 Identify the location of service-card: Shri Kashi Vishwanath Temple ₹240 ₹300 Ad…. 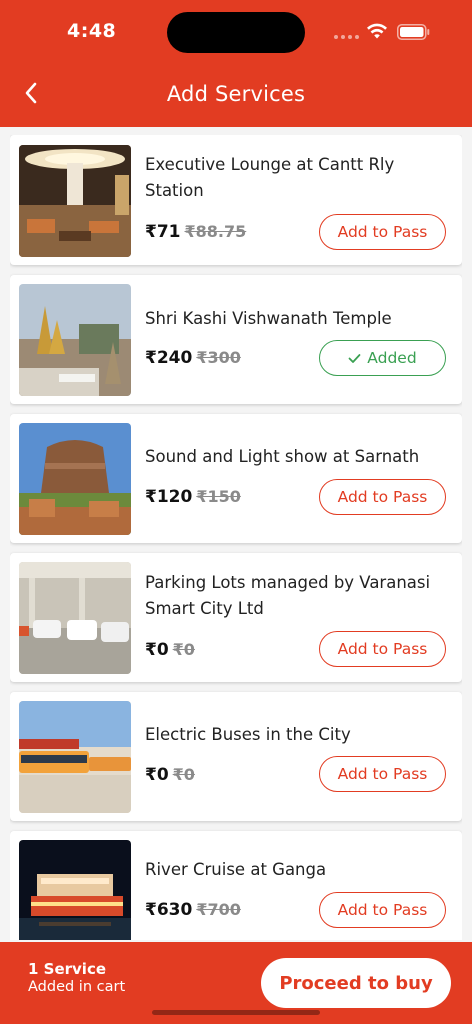
(236, 339).